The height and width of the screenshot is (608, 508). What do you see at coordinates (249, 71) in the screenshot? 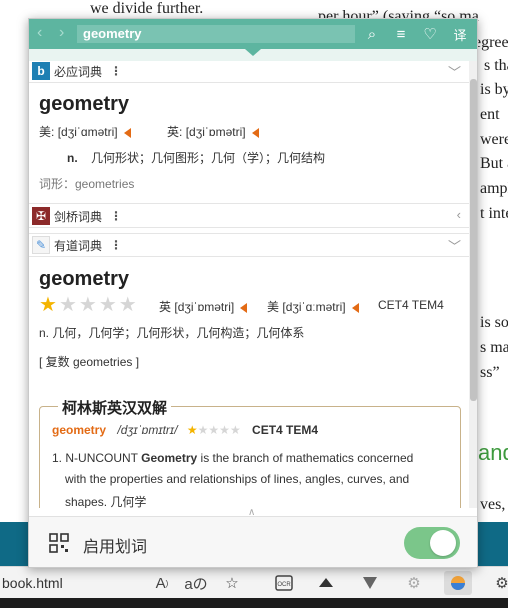
I see `section-header-bing: b 必应词典 ⋮ ﹀` at bounding box center [249, 71].